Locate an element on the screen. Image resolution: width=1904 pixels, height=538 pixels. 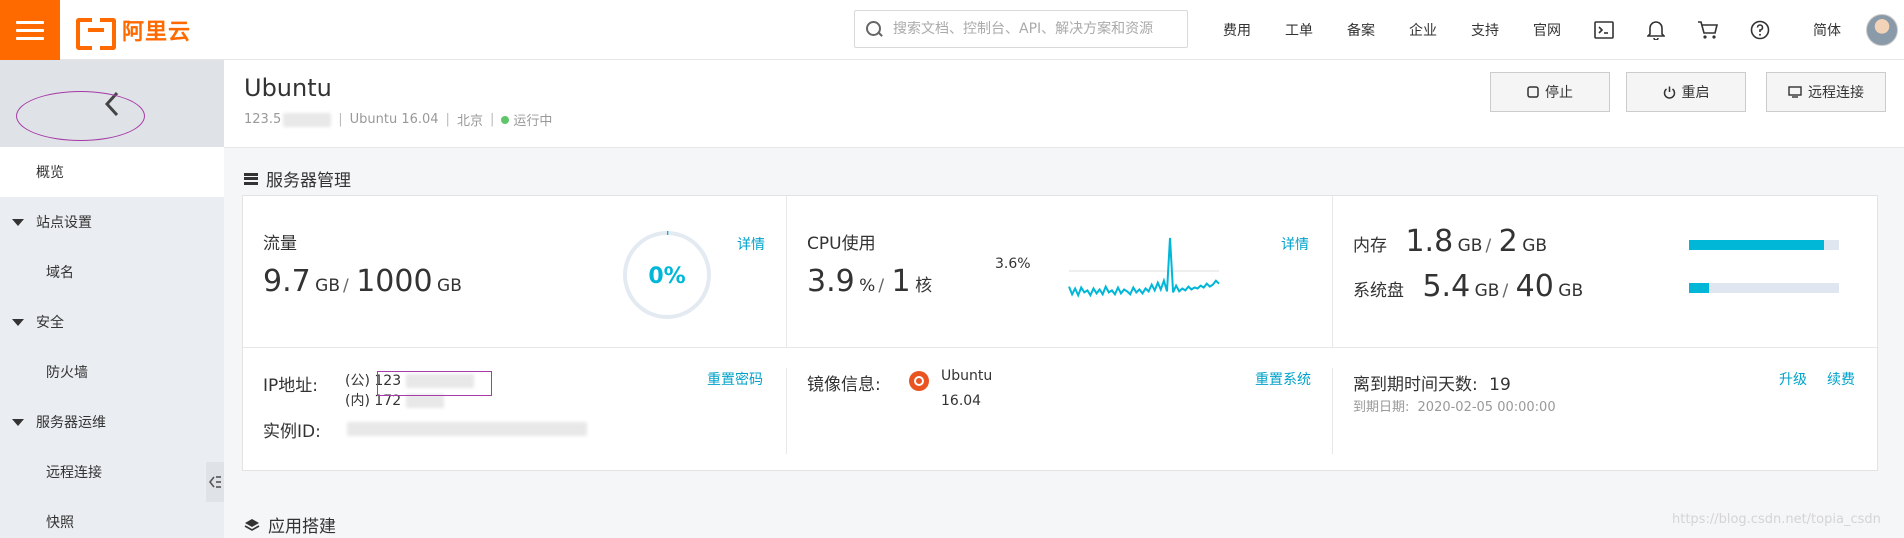
brand-logo: 阿里云 is located at coordinates (133, 32).